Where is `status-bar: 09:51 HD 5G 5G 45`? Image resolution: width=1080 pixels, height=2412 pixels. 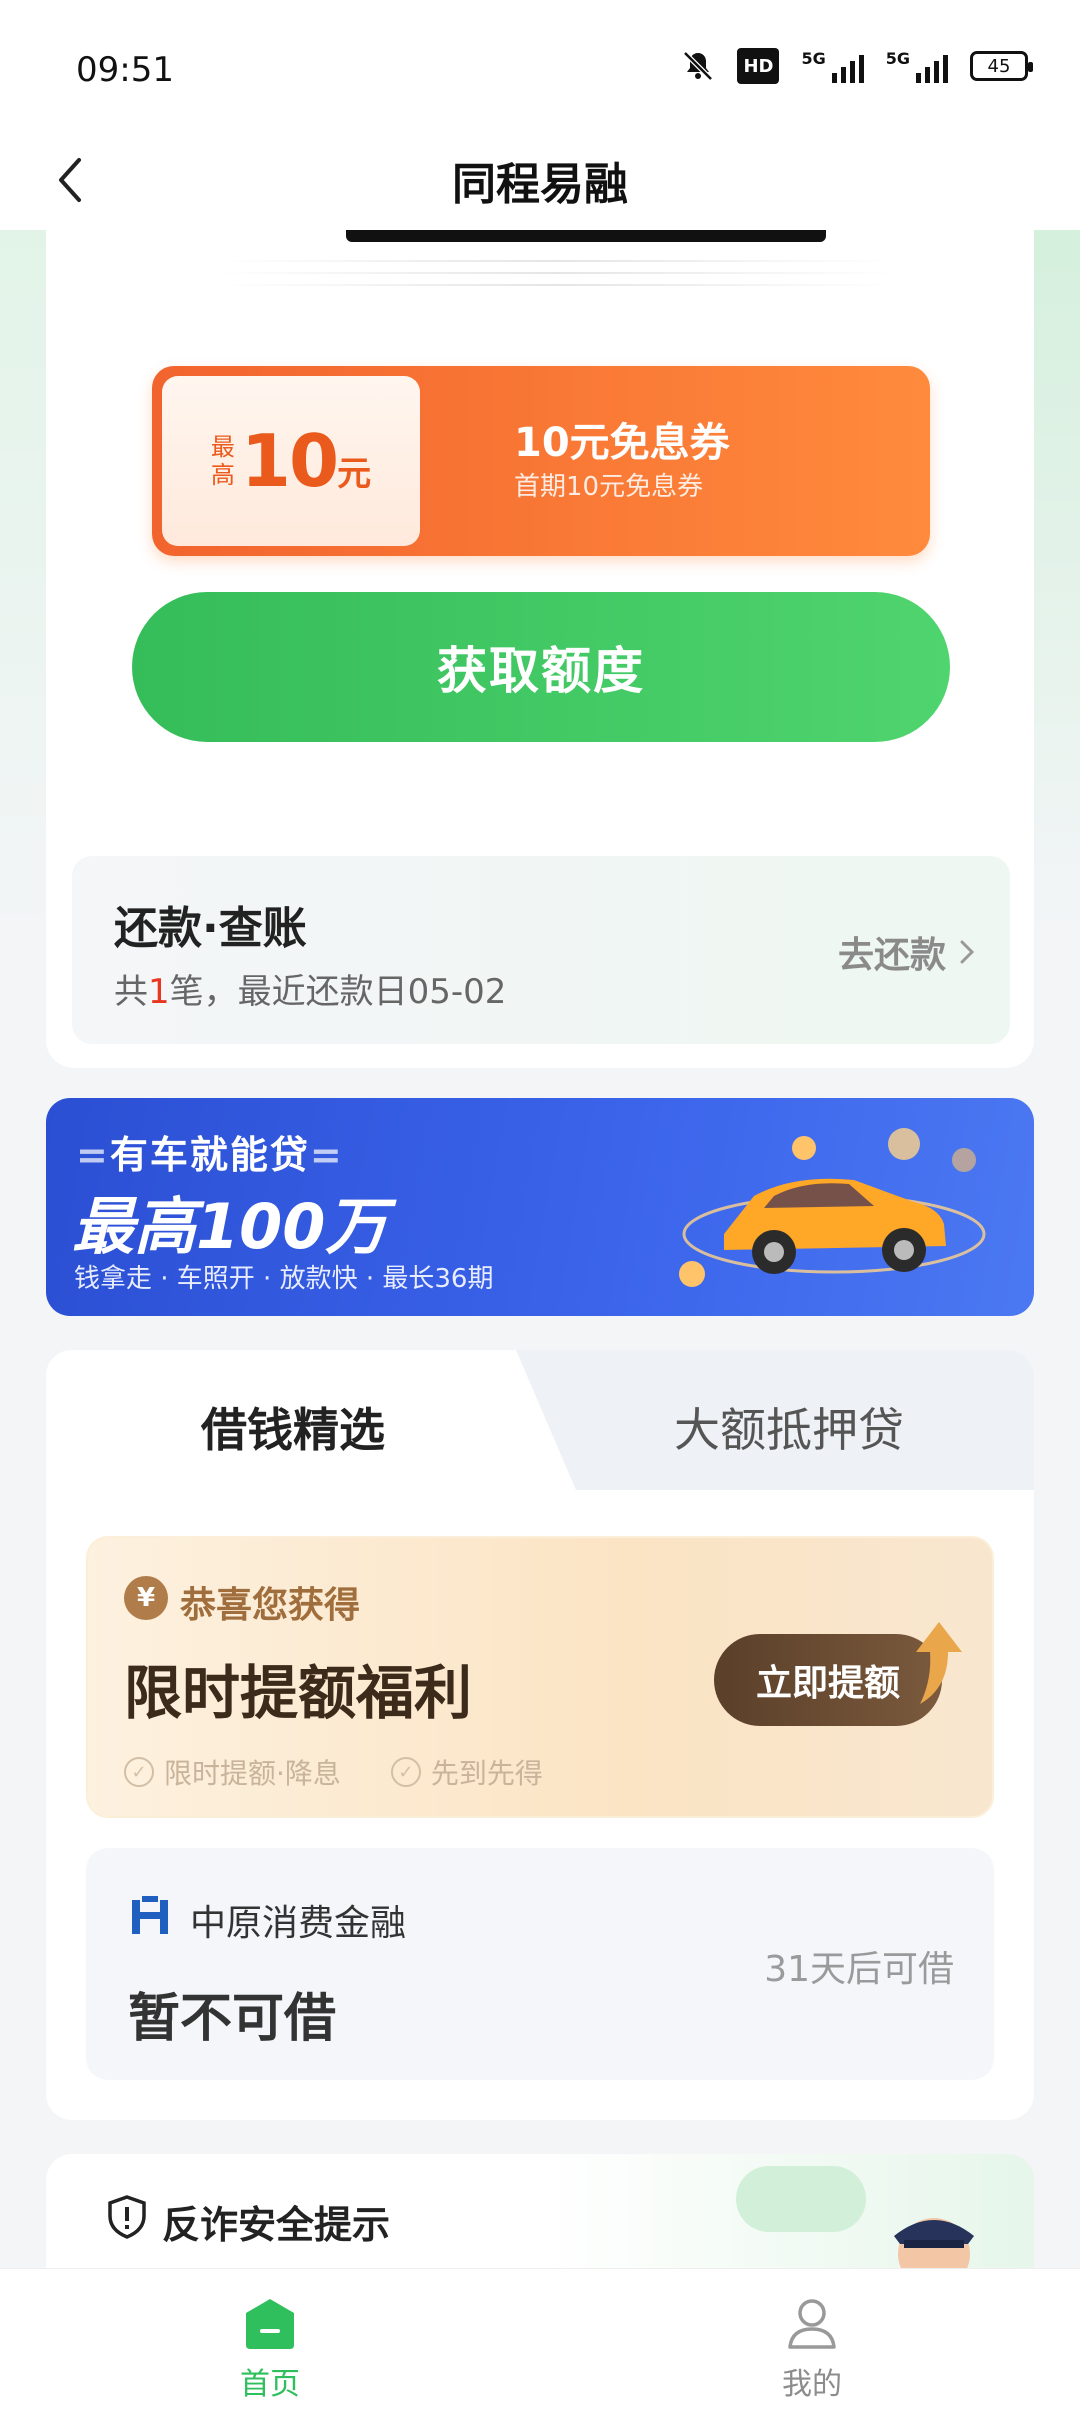
status-bar: 09:51 HD 5G 5G 45 is located at coordinates (540, 70).